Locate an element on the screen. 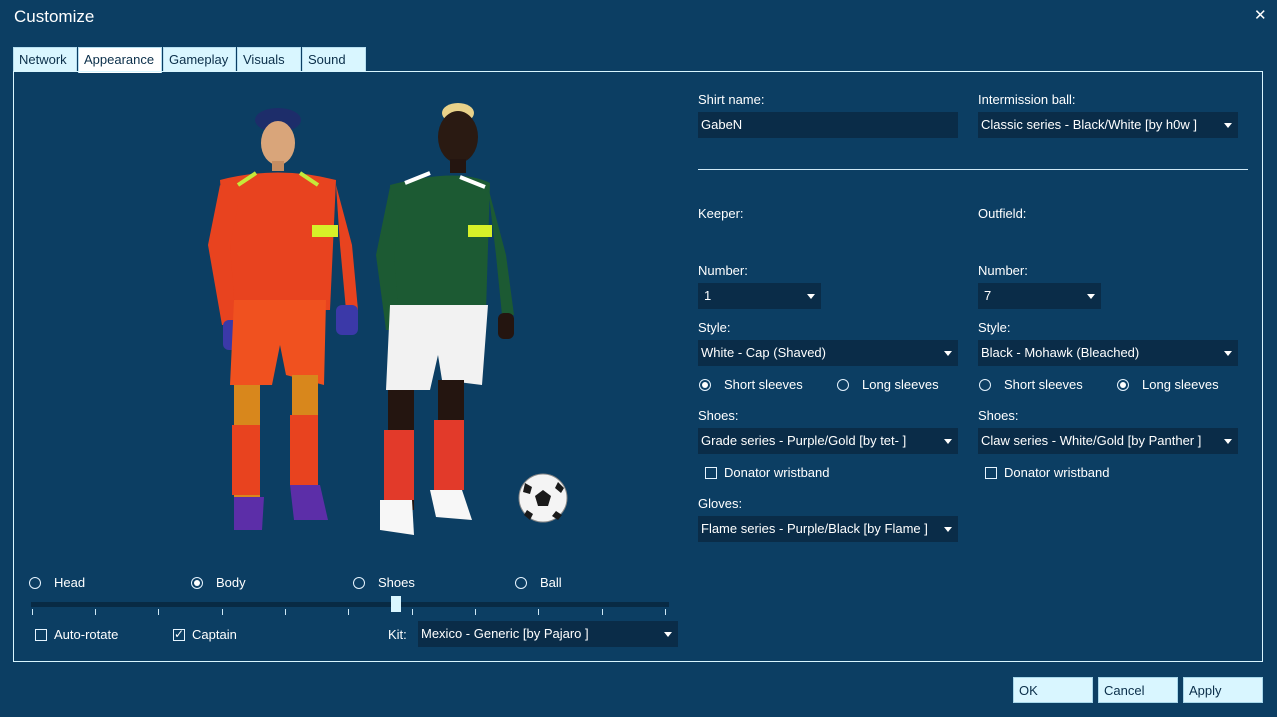 This screenshot has width=1277, height=717. outfield-short-sleeves-radio is located at coordinates (985, 385).